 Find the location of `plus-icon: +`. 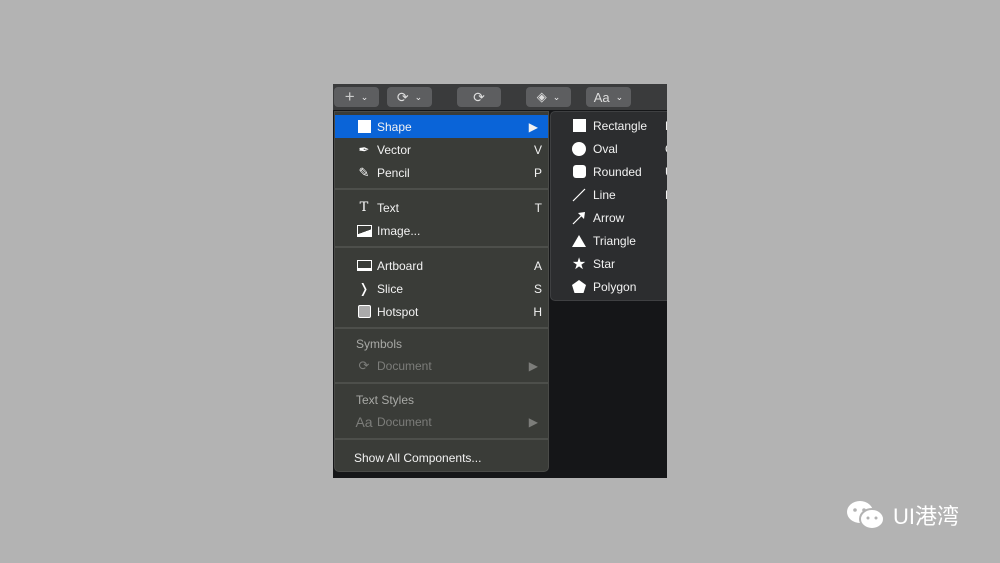

plus-icon: + is located at coordinates (349, 96).